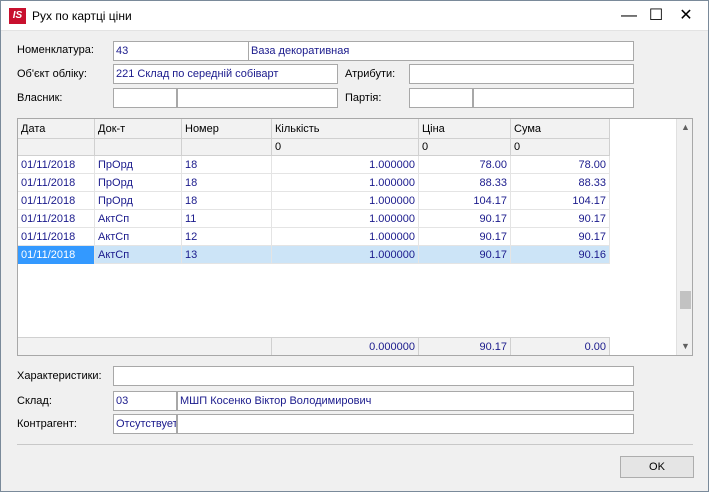 The height and width of the screenshot is (492, 709). Describe the element at coordinates (181, 51) in the screenshot. I see `nomenclature-code-field: 43` at that location.